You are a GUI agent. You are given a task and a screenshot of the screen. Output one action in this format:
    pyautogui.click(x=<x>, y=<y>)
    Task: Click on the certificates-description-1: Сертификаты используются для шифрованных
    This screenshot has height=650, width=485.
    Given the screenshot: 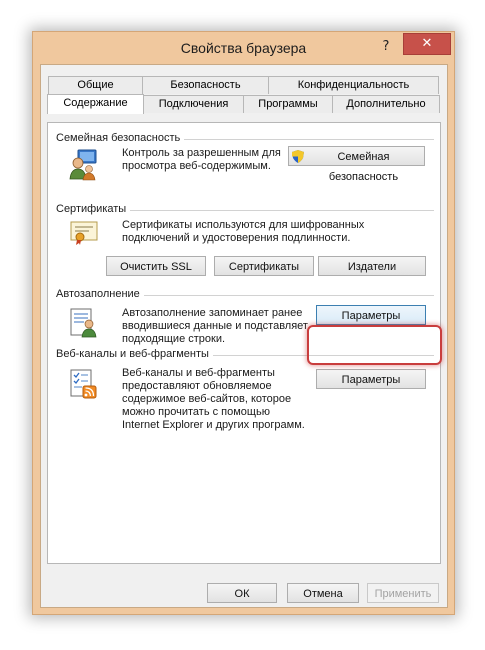 What is the action you would take?
    pyautogui.click(x=243, y=225)
    